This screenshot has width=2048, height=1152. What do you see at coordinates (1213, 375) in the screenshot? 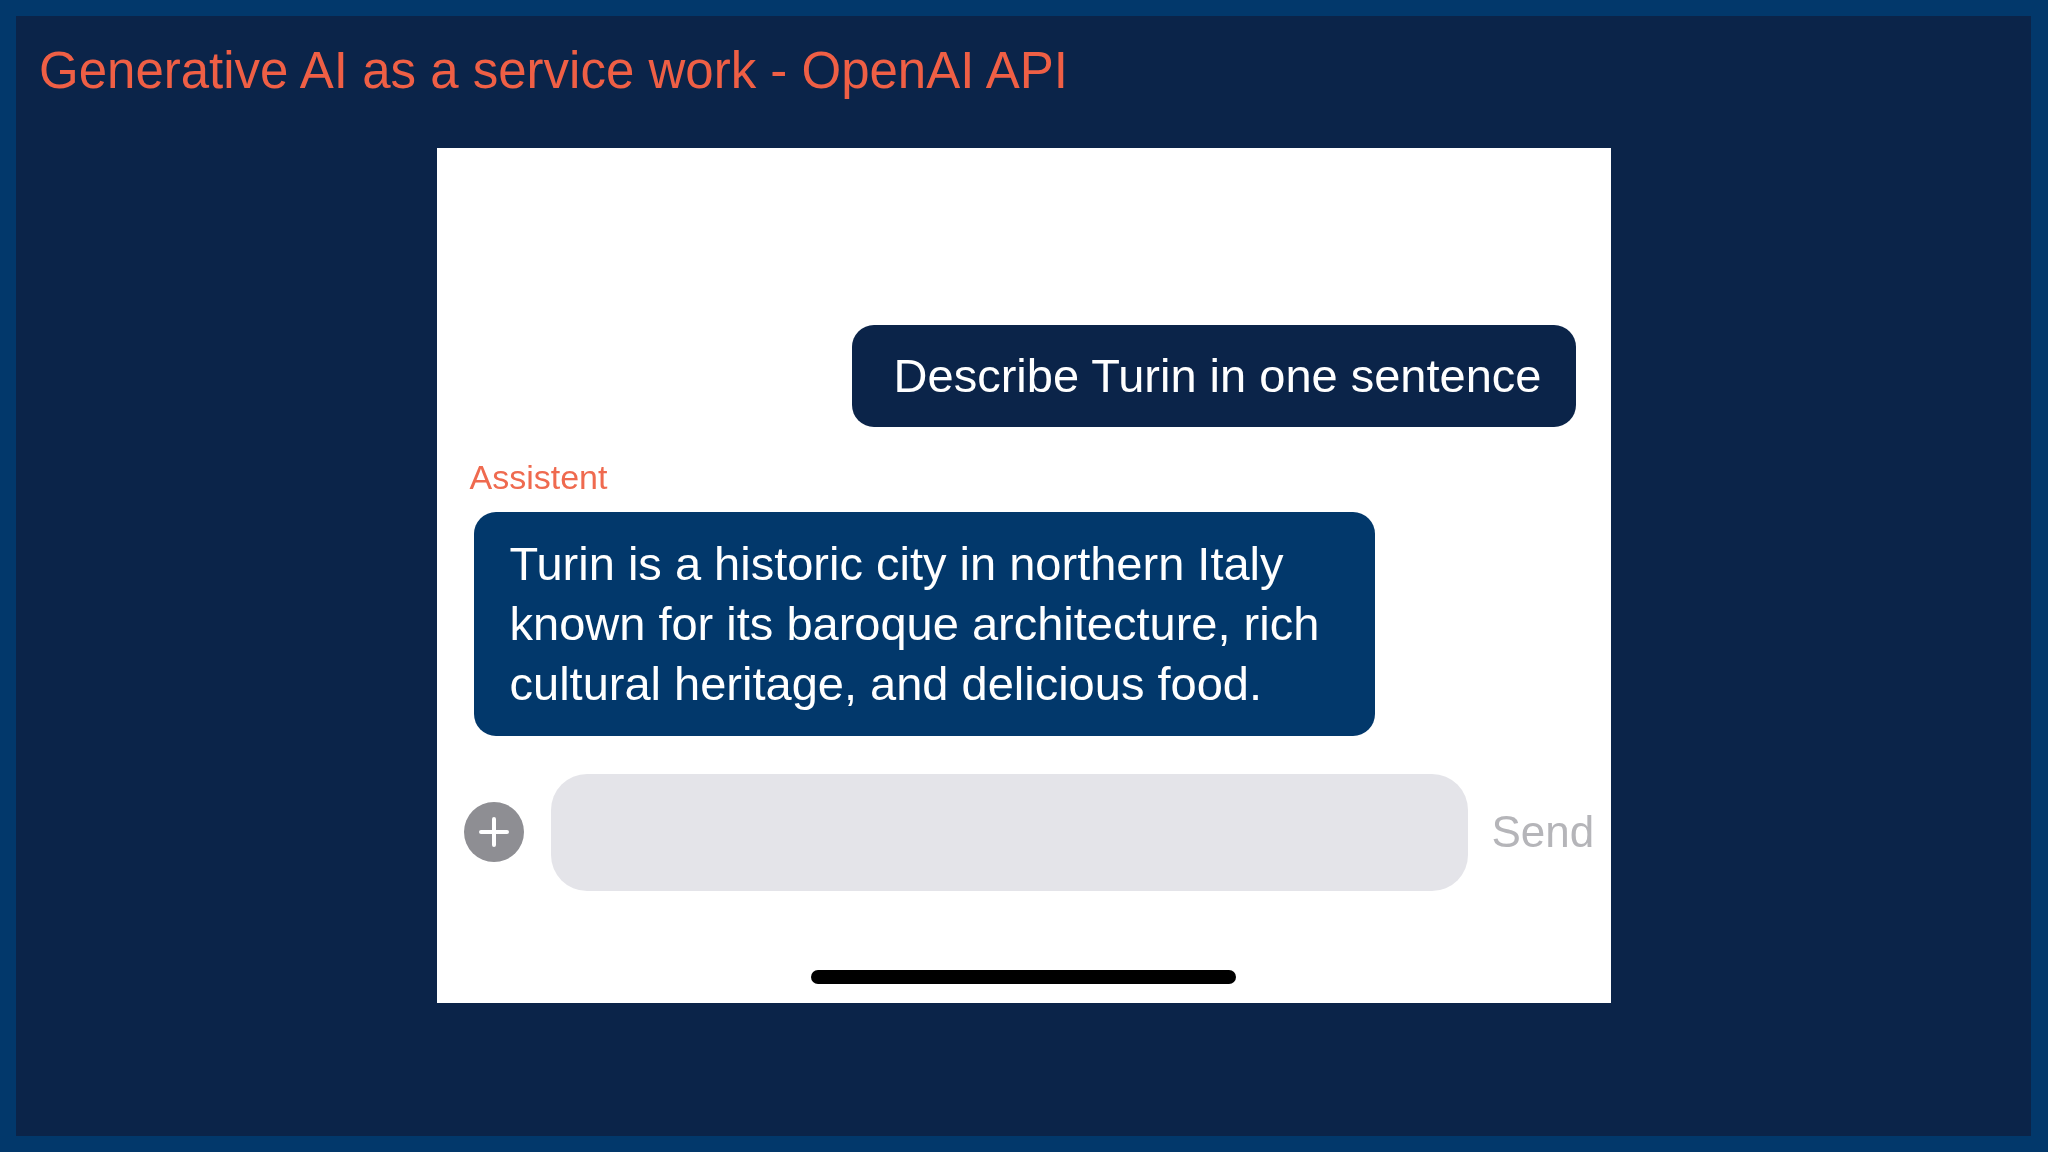
I see `user-message: Describe Turin in one sentence` at bounding box center [1213, 375].